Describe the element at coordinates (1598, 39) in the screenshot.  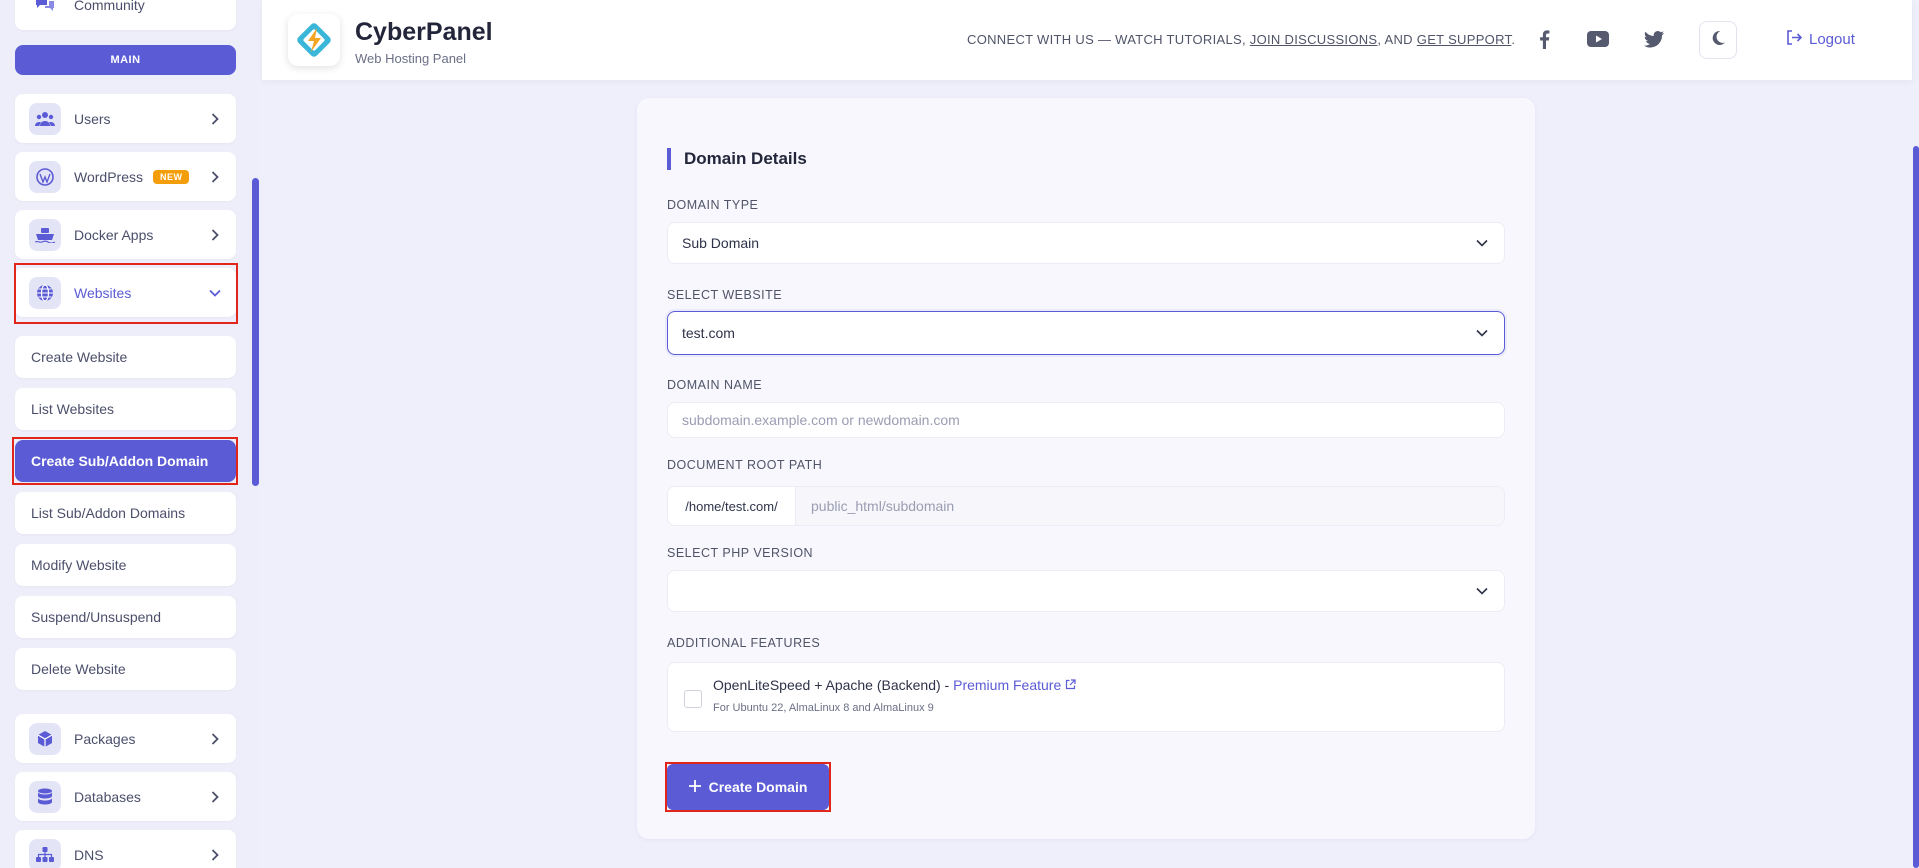
I see `youtube-icon` at that location.